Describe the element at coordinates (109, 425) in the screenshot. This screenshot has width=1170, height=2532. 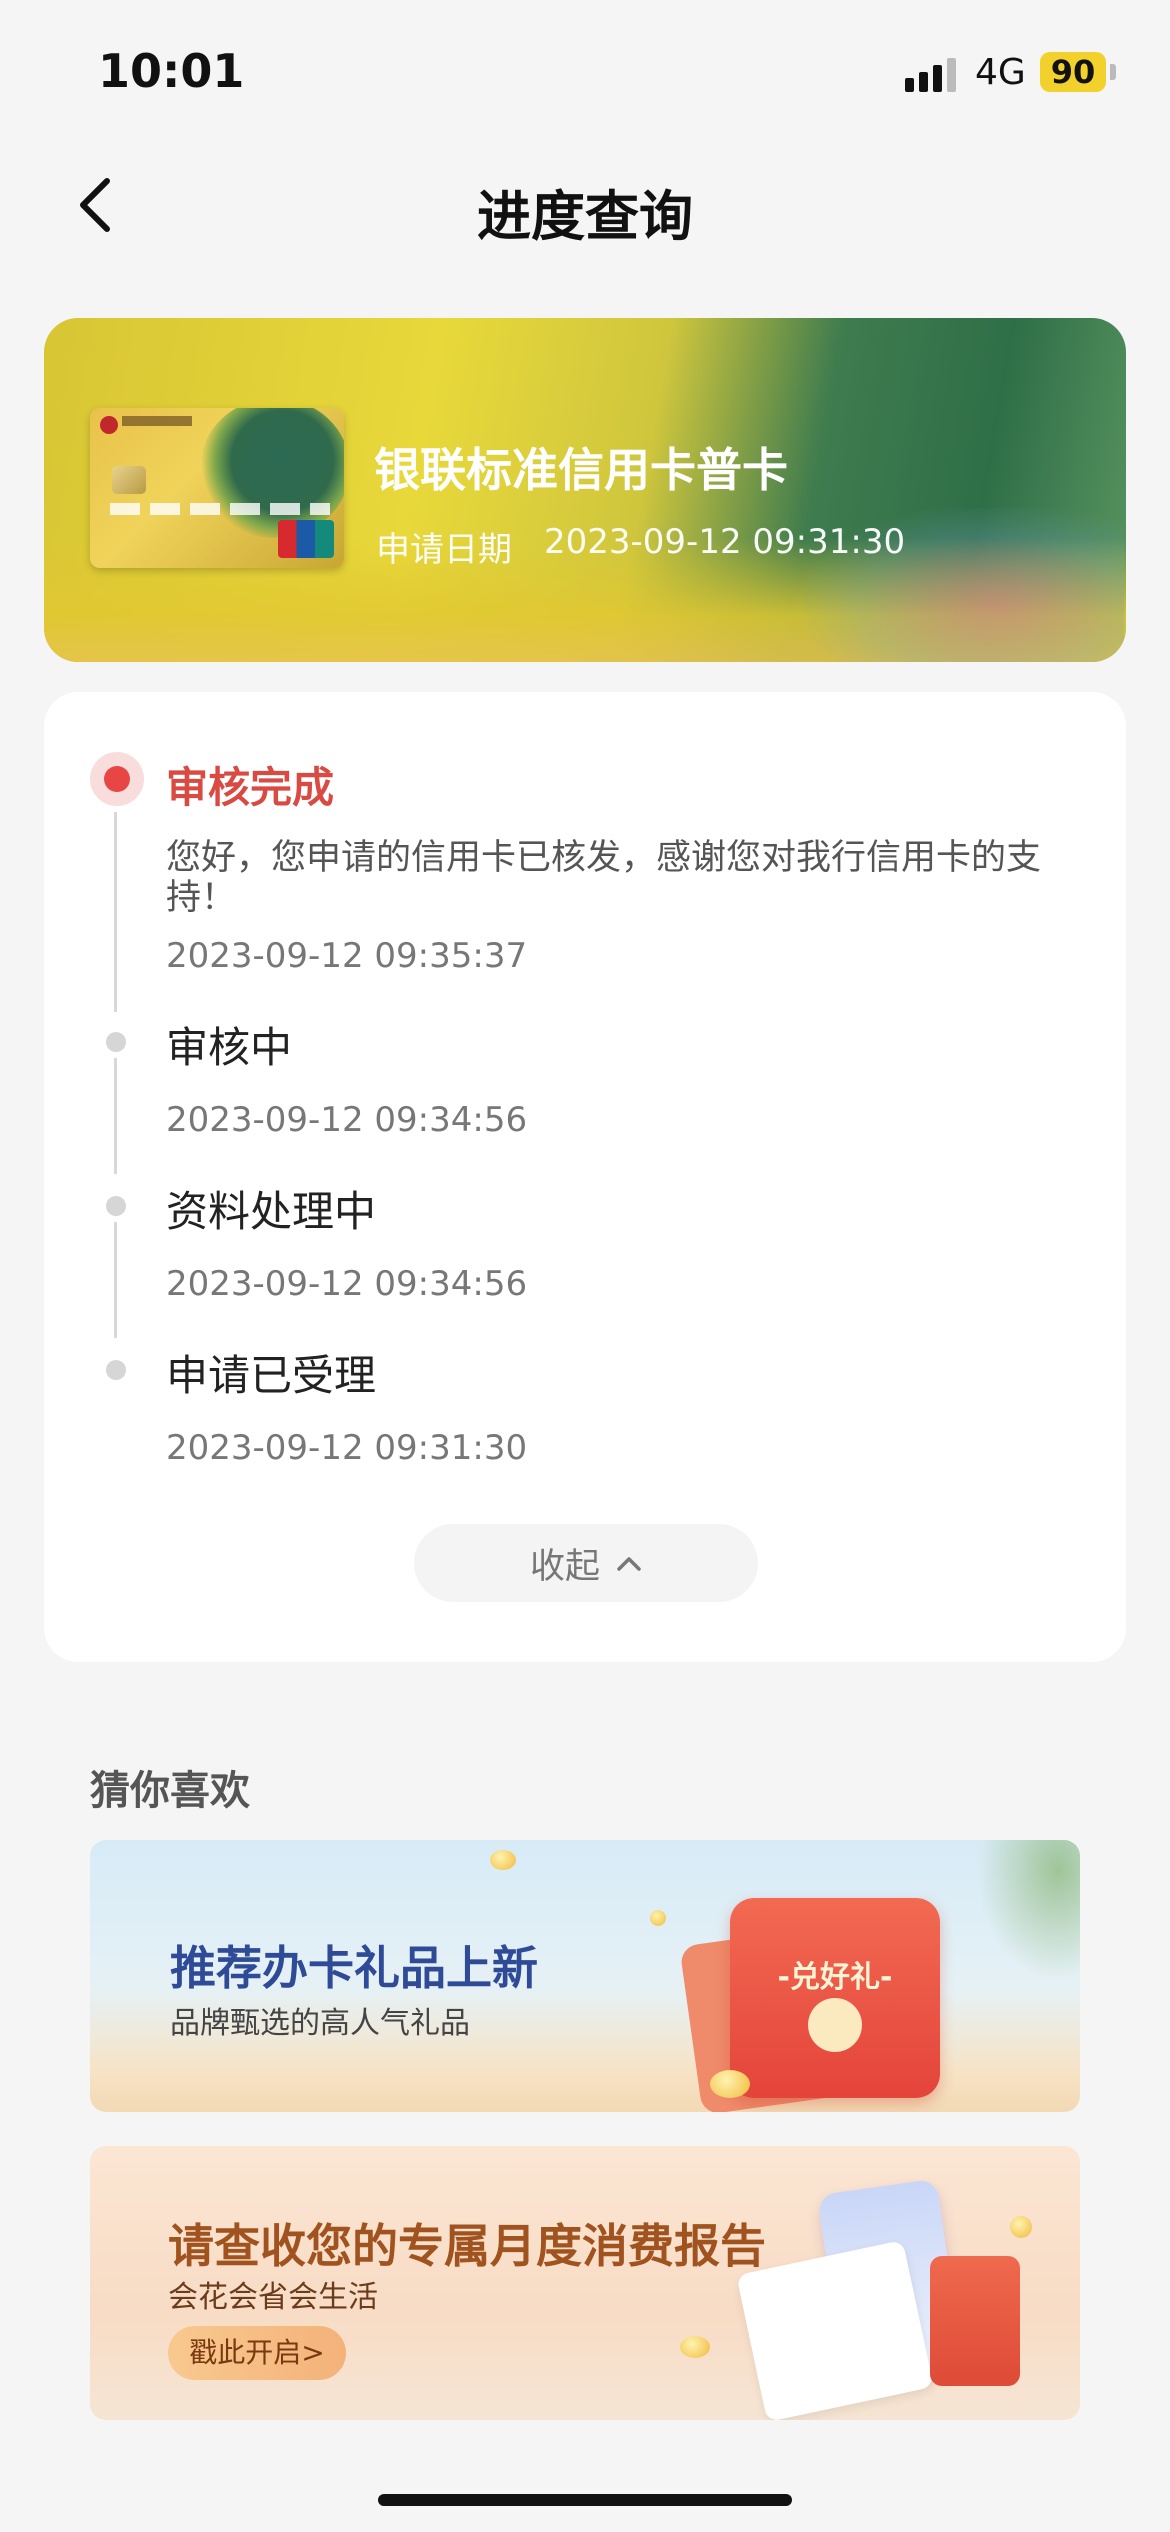
I see `bank-logo-icon` at that location.